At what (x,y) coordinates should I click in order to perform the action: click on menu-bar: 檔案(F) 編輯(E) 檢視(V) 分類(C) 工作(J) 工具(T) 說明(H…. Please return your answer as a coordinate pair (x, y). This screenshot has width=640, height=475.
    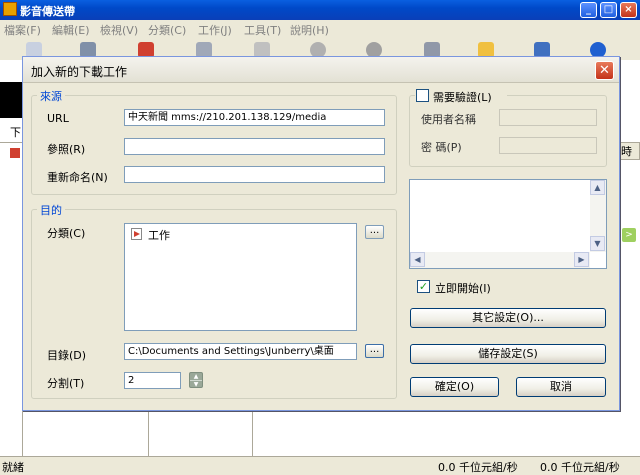
    Looking at the image, I should click on (320, 29).